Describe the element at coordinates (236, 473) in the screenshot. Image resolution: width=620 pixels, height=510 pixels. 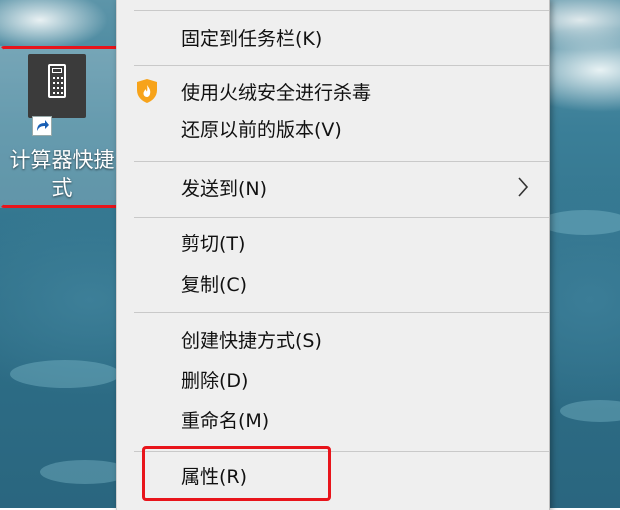
I see `properties-highlight-box` at that location.